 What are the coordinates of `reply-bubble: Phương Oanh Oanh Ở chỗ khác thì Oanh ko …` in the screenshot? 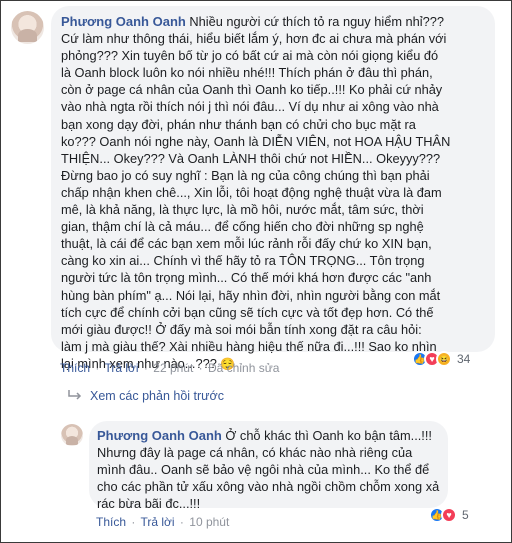 It's located at (268, 466).